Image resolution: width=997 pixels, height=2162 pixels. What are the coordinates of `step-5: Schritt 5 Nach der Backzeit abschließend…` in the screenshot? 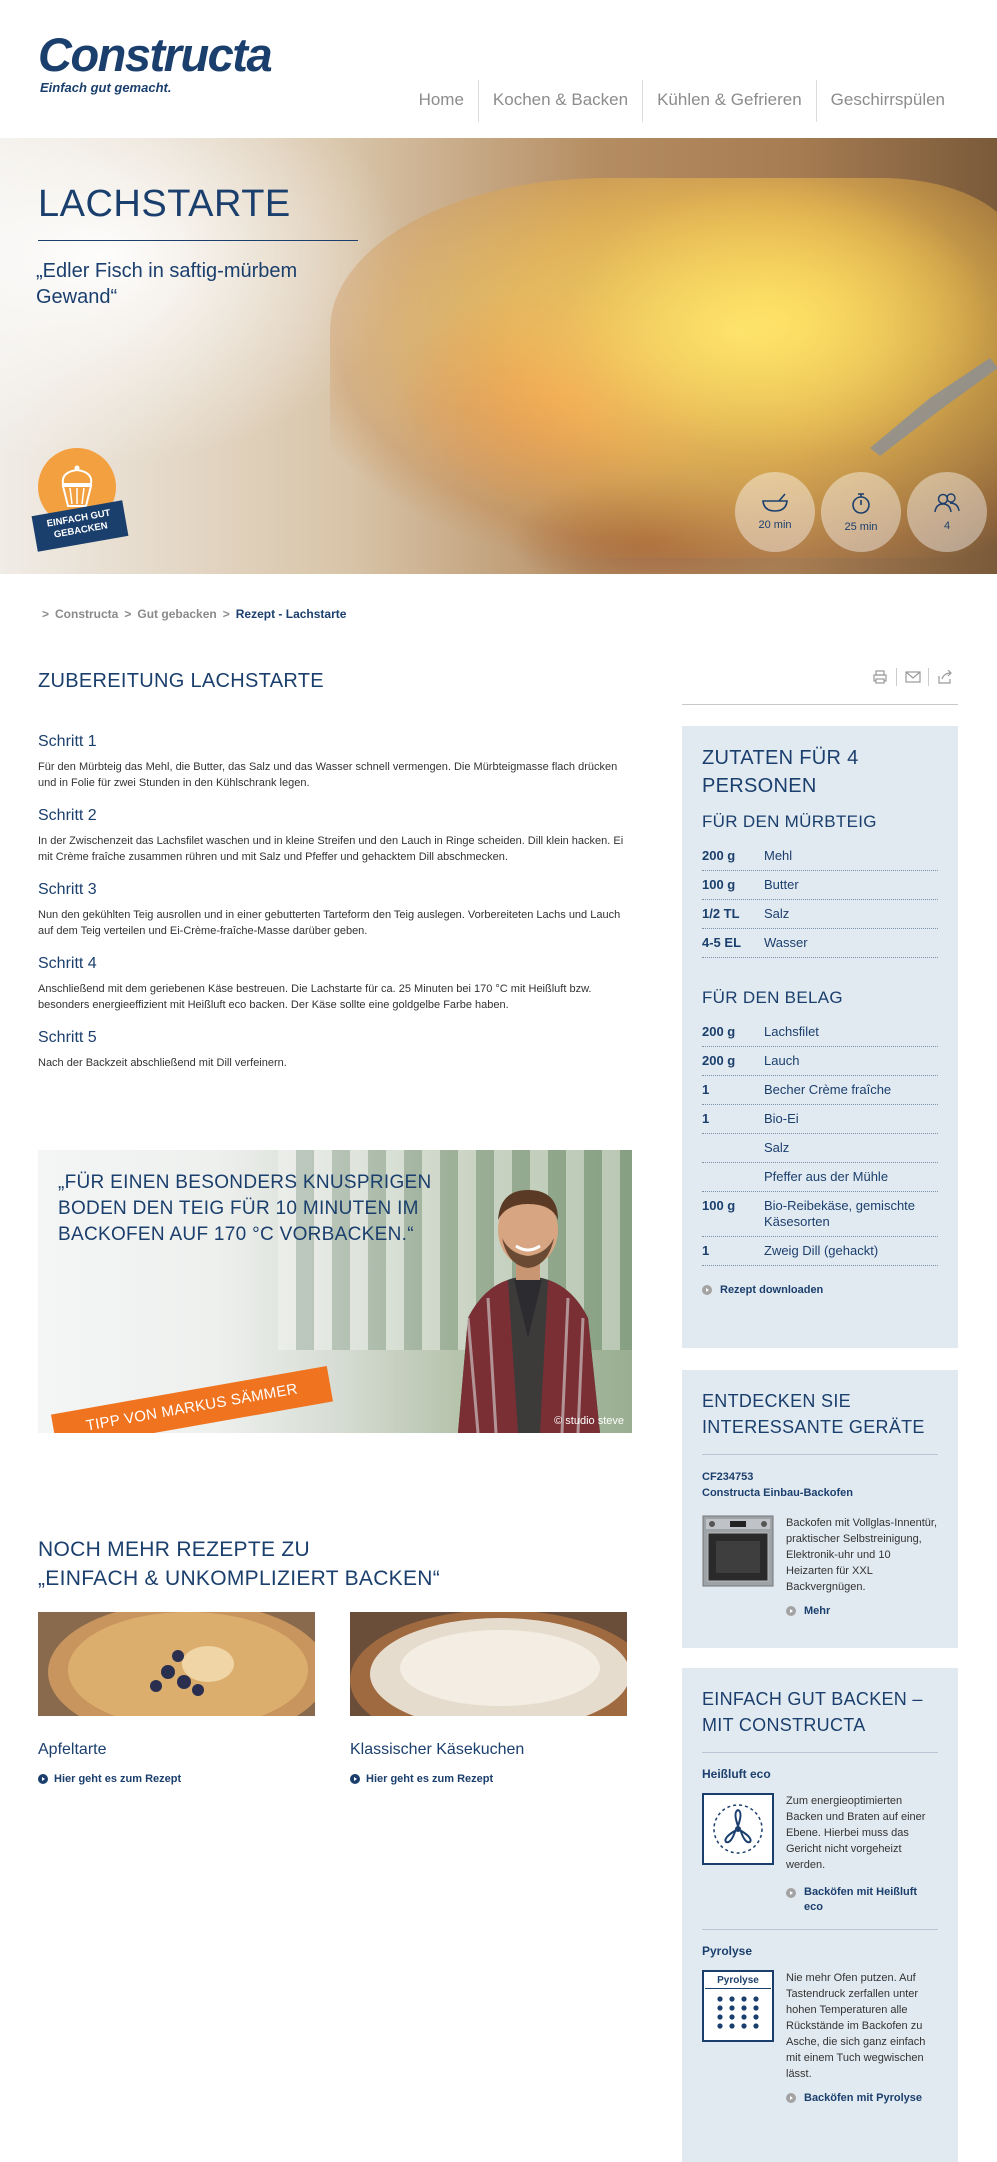 It's located at (333, 1050).